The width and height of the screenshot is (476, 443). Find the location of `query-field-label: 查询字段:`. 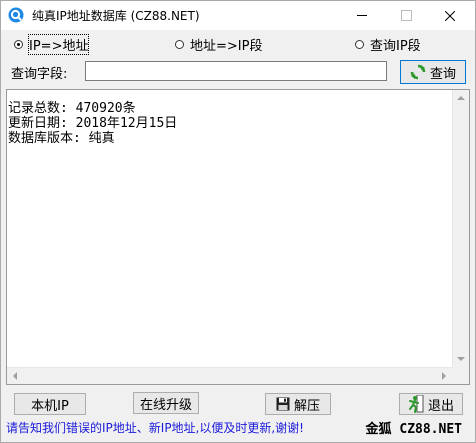

query-field-label: 查询字段: is located at coordinates (39, 74).